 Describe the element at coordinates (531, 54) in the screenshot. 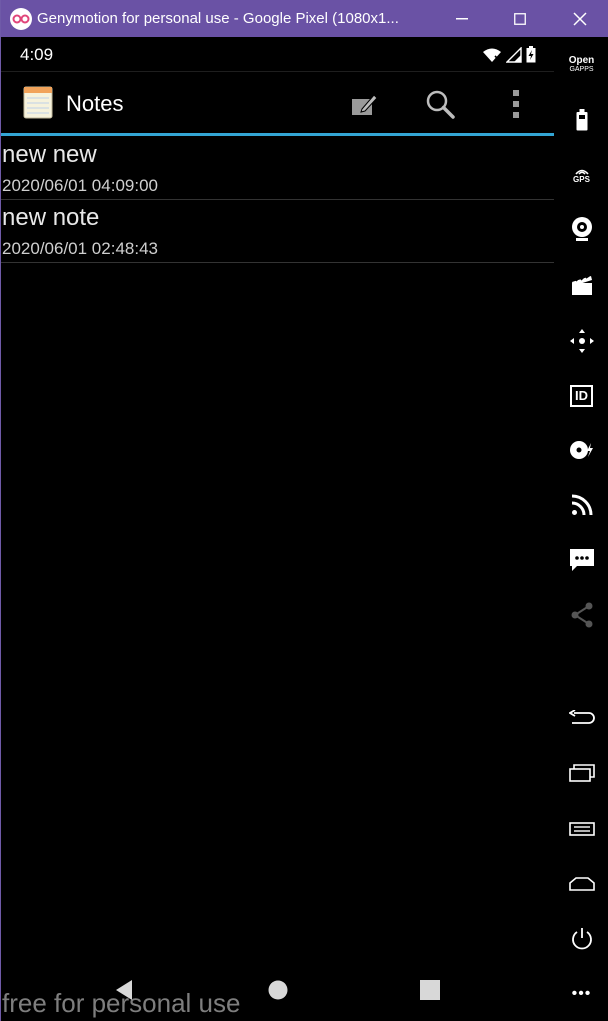

I see `battery-charging-icon` at that location.